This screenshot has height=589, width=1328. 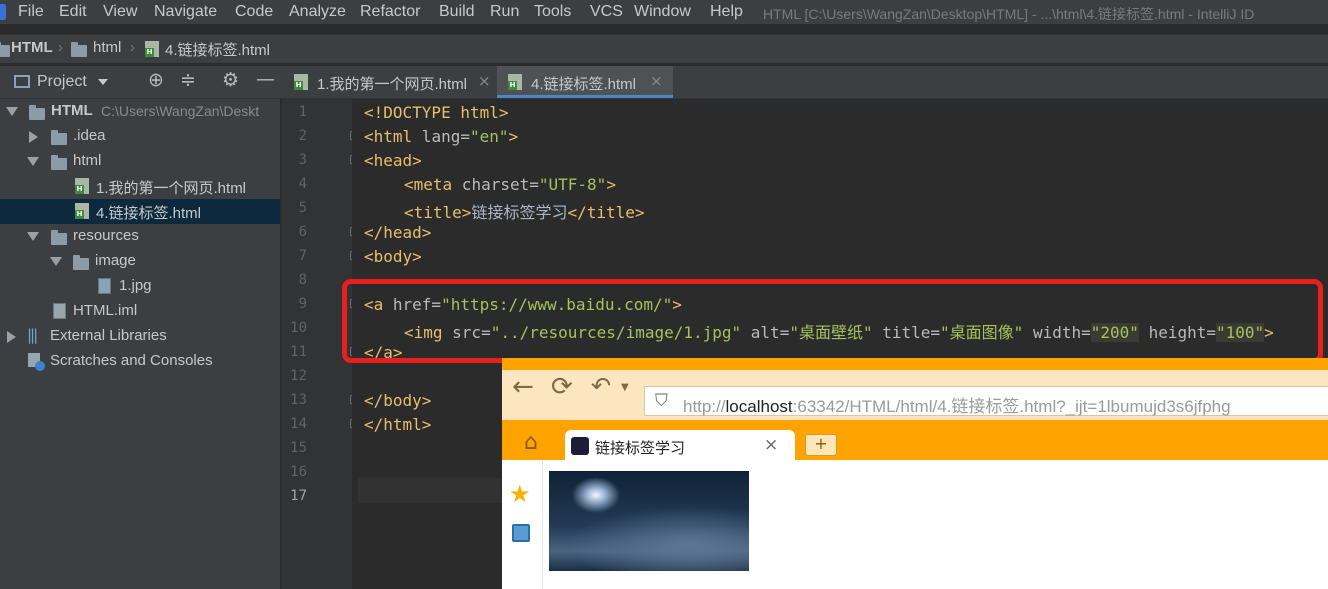 What do you see at coordinates (140, 261) in the screenshot?
I see `tree-item-image: image` at bounding box center [140, 261].